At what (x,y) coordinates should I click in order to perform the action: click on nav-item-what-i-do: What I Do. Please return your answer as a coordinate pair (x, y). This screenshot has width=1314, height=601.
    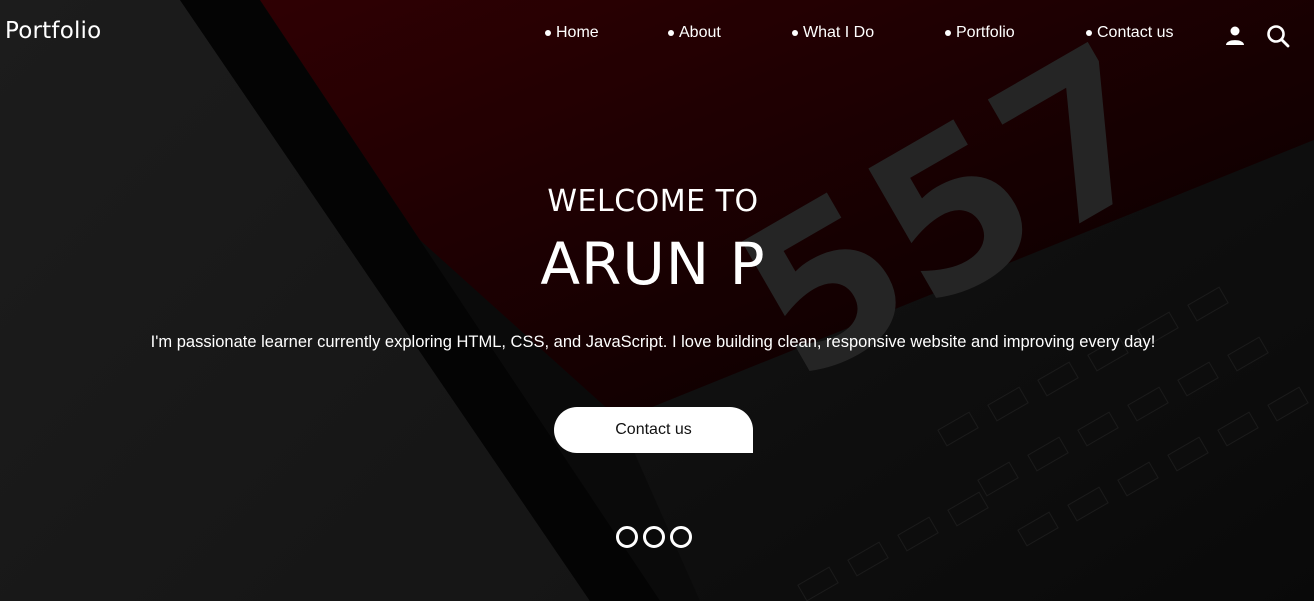
    Looking at the image, I should click on (833, 33).